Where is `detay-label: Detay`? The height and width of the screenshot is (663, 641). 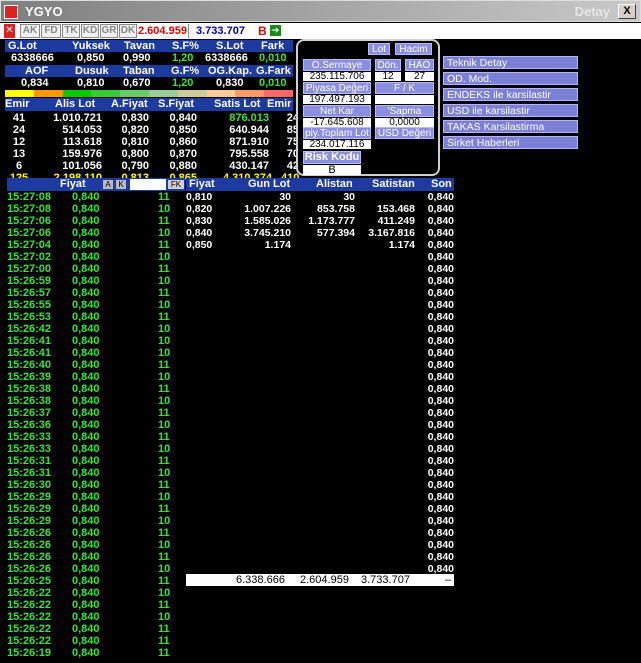
detay-label: Detay is located at coordinates (592, 11).